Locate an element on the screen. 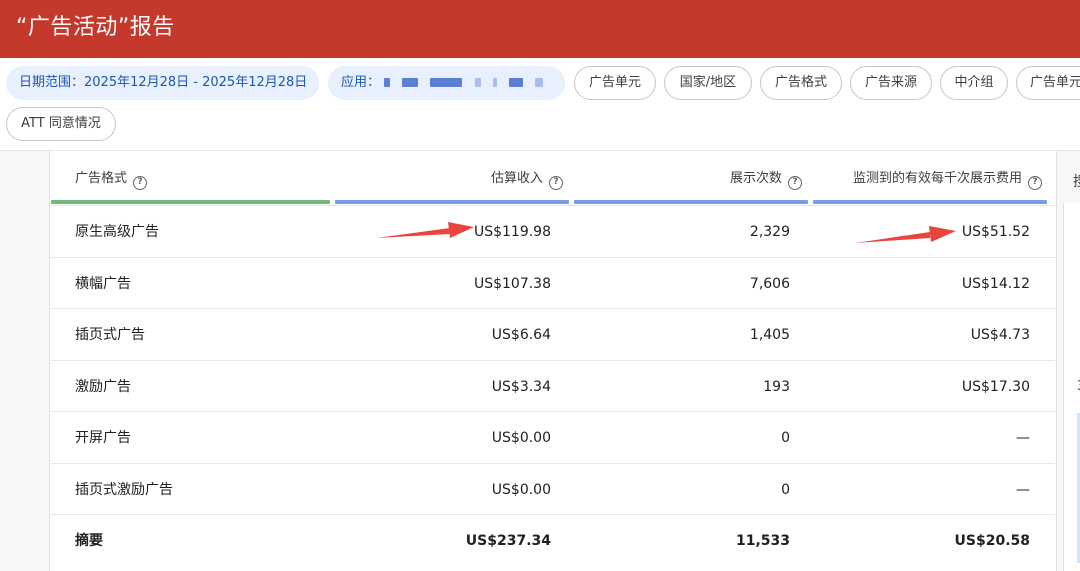 Image resolution: width=1080 pixels, height=571 pixels. country-filter-chip: 国家/地区 is located at coordinates (708, 83).